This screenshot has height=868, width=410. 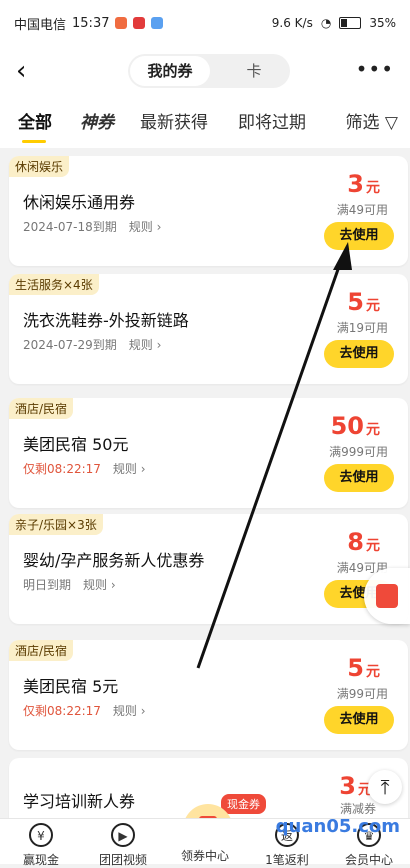 What do you see at coordinates (337, 826) in the screenshot?
I see `watermark: quan05.com` at bounding box center [337, 826].